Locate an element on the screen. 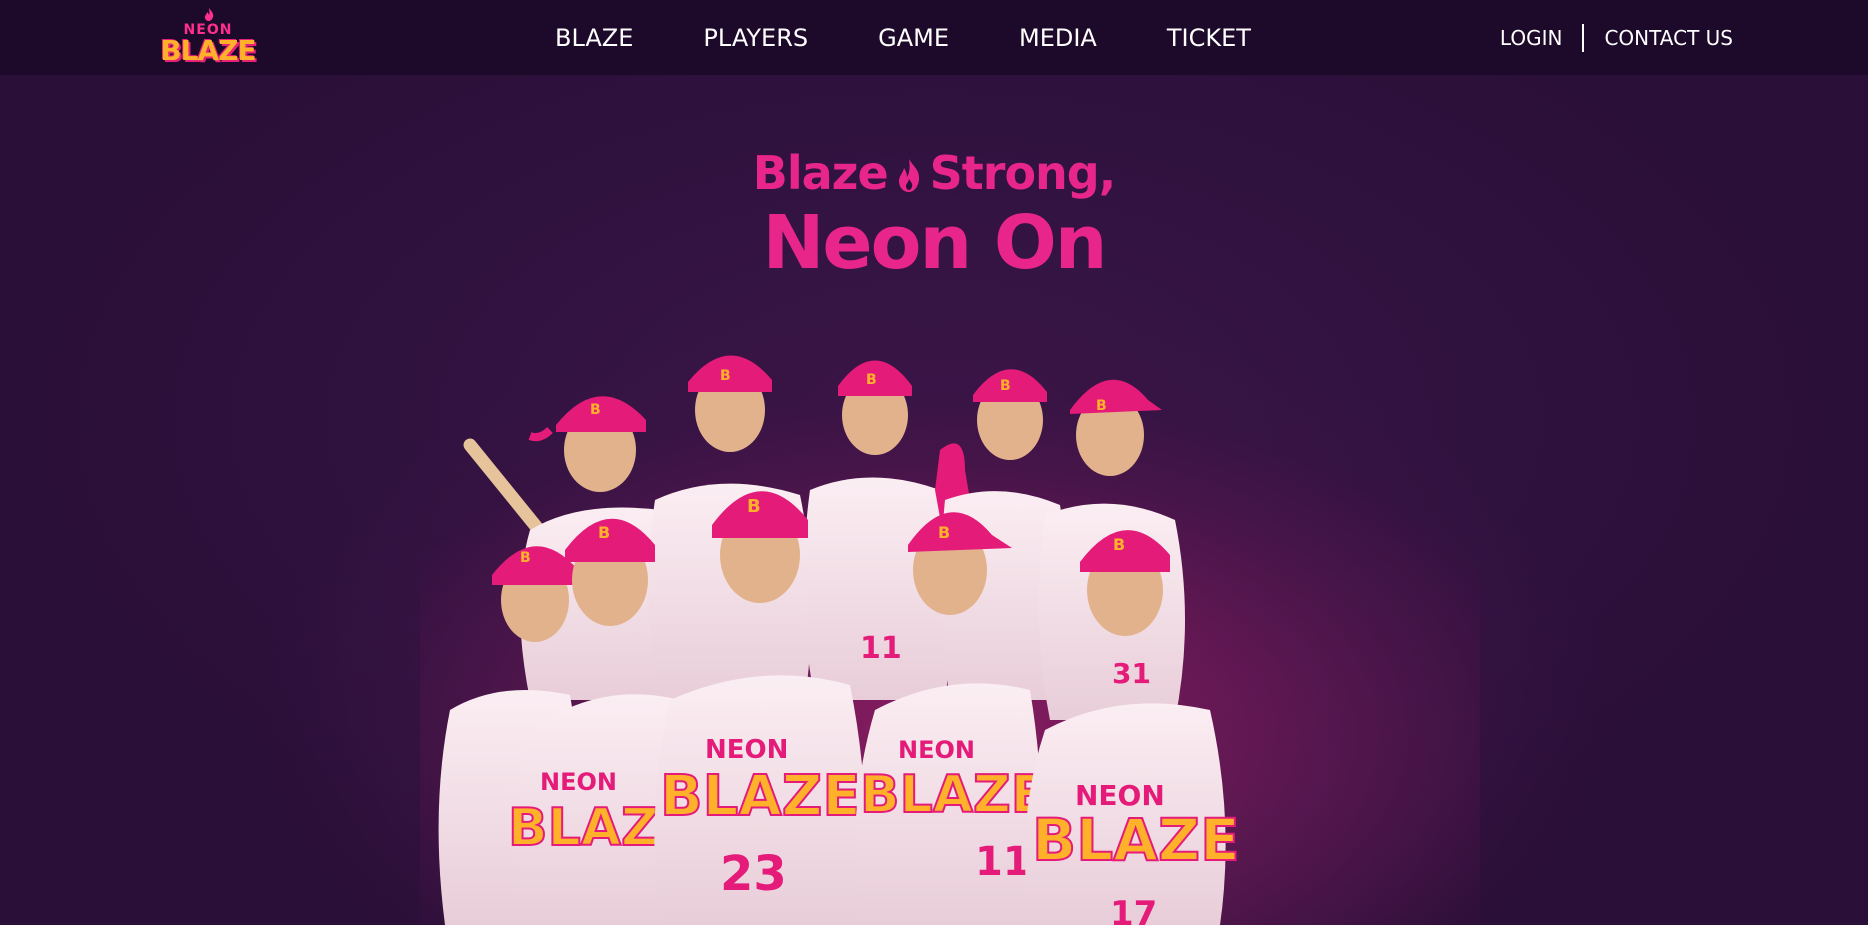  contact-us-link: CONTACT US is located at coordinates (1668, 38).